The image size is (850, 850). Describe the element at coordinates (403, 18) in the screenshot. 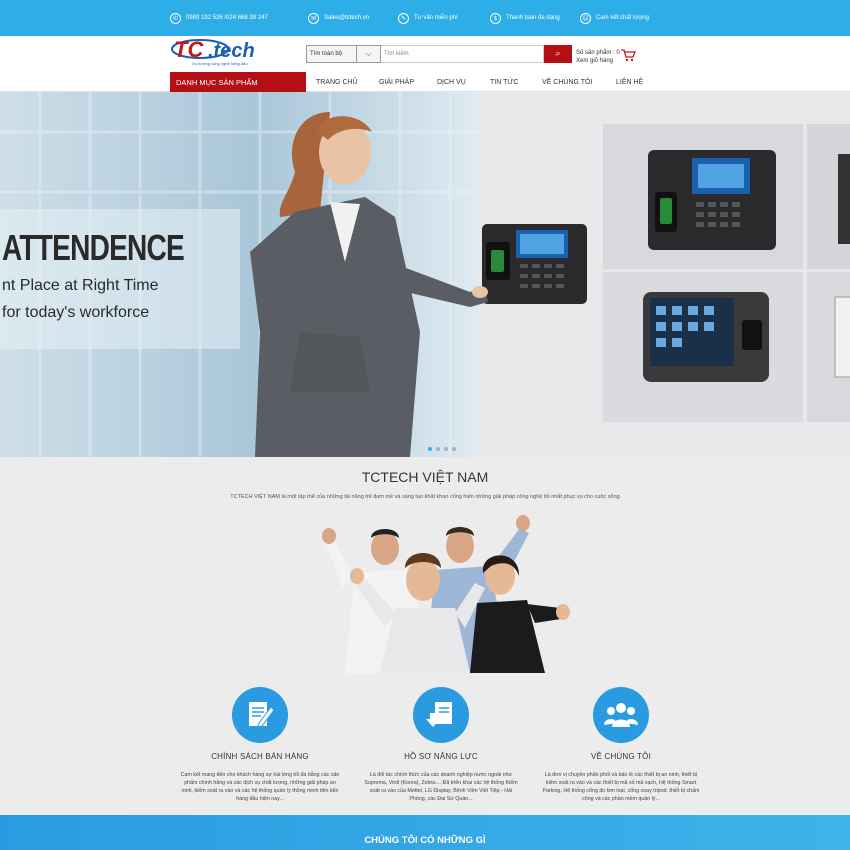

I see `chat-icon: ✎` at that location.